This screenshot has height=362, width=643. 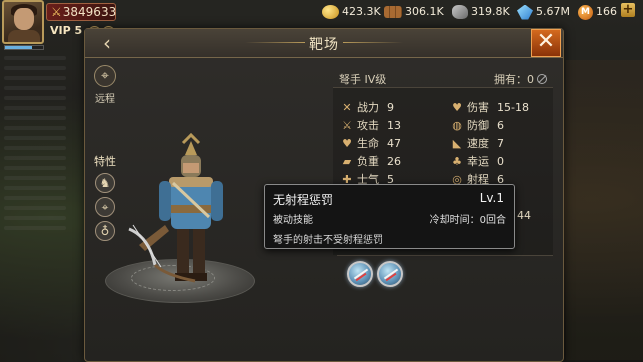 I want to click on wood-icon, so click(x=393, y=12).